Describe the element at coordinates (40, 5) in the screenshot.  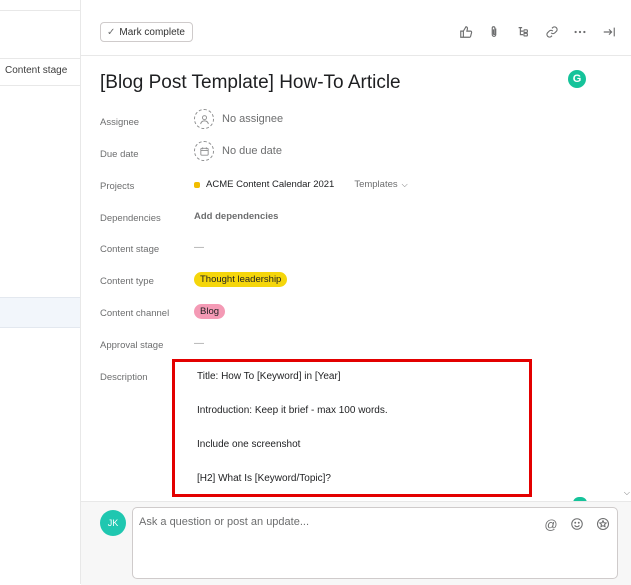
I see `list-topbar` at that location.